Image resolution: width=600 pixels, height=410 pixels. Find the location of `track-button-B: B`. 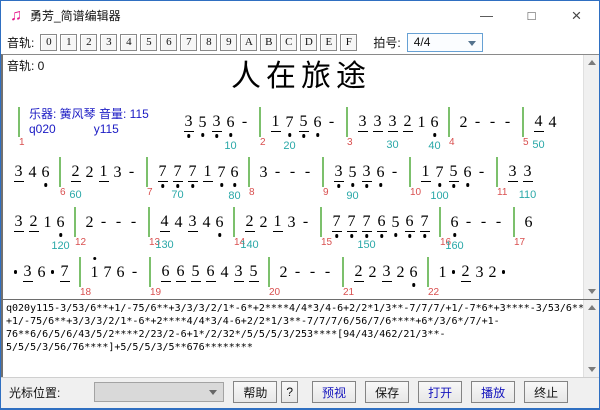

track-button-B: B is located at coordinates (269, 42).